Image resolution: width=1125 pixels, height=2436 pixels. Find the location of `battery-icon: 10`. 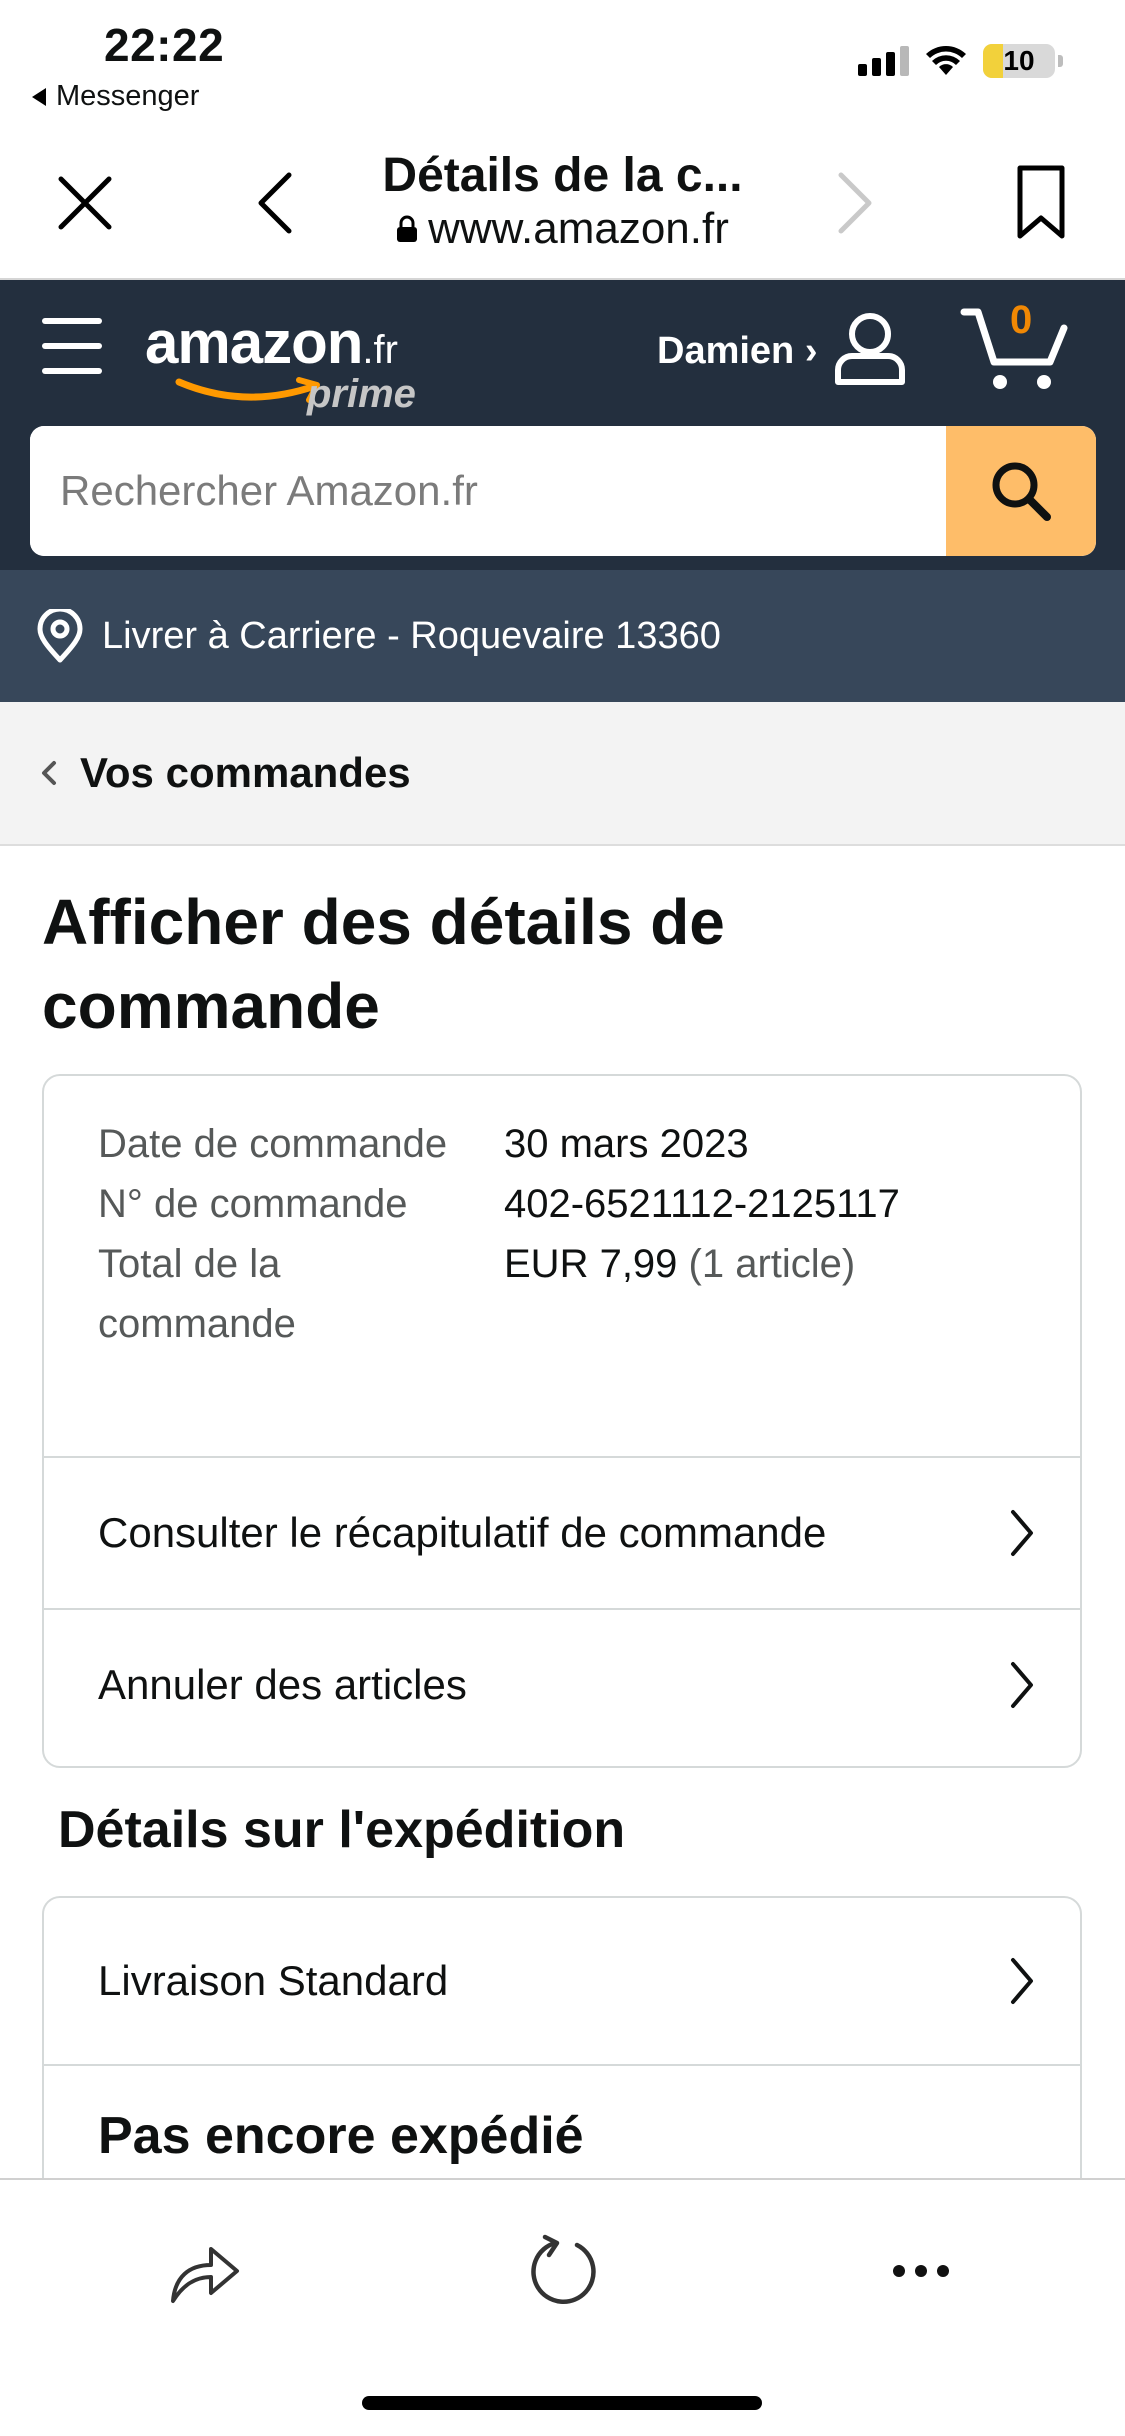

battery-icon: 10 is located at coordinates (1023, 61).